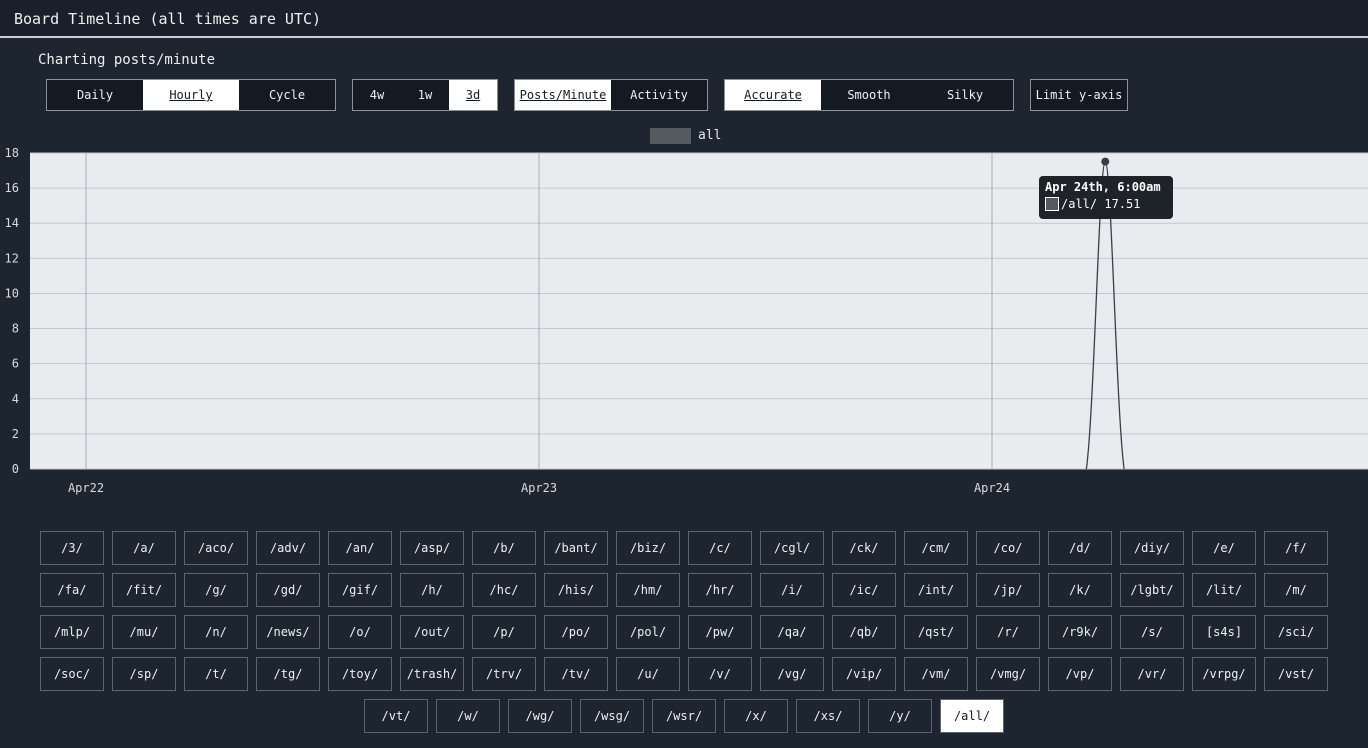 The width and height of the screenshot is (1368, 748). I want to click on board-button: /news/, so click(288, 632).